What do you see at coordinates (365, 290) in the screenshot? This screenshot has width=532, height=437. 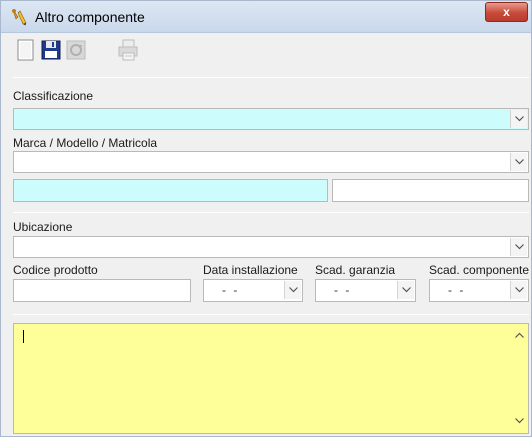 I see `scad-garanzia-picker: - -` at bounding box center [365, 290].